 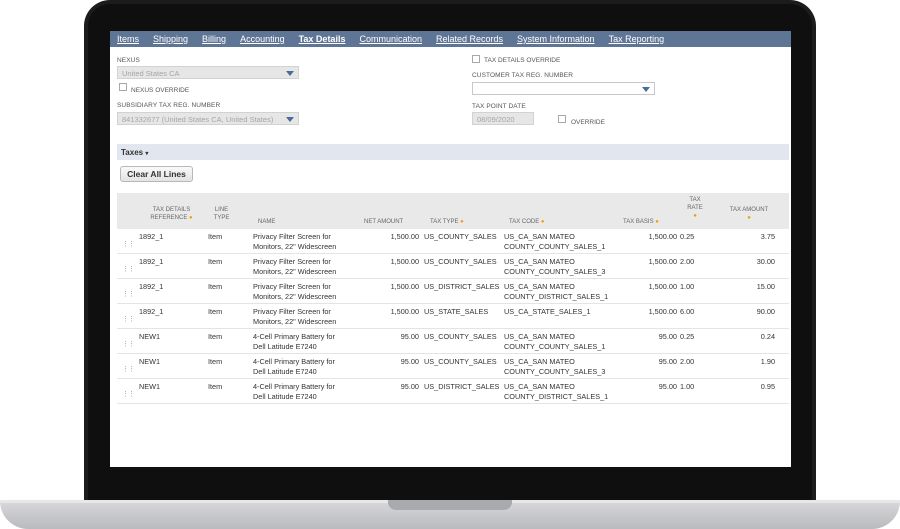 I want to click on header-tax-basis: TAX BASIS ●, so click(x=641, y=222).